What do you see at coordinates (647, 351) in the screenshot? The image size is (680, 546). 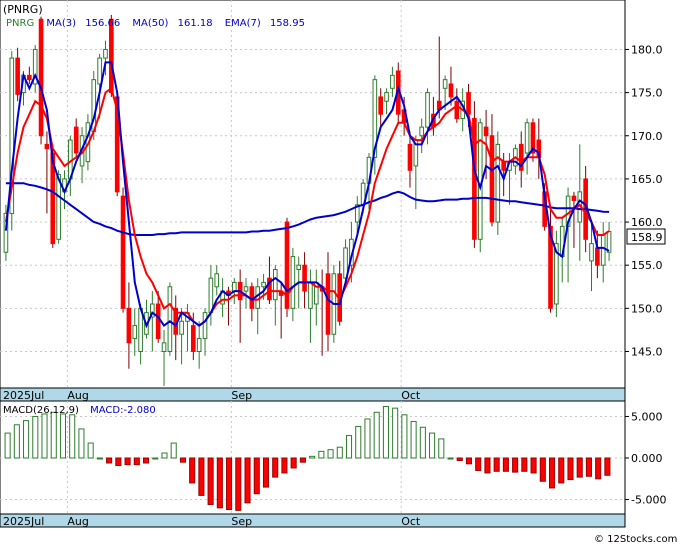 I see `price-y-tick-label: 145.0` at bounding box center [647, 351].